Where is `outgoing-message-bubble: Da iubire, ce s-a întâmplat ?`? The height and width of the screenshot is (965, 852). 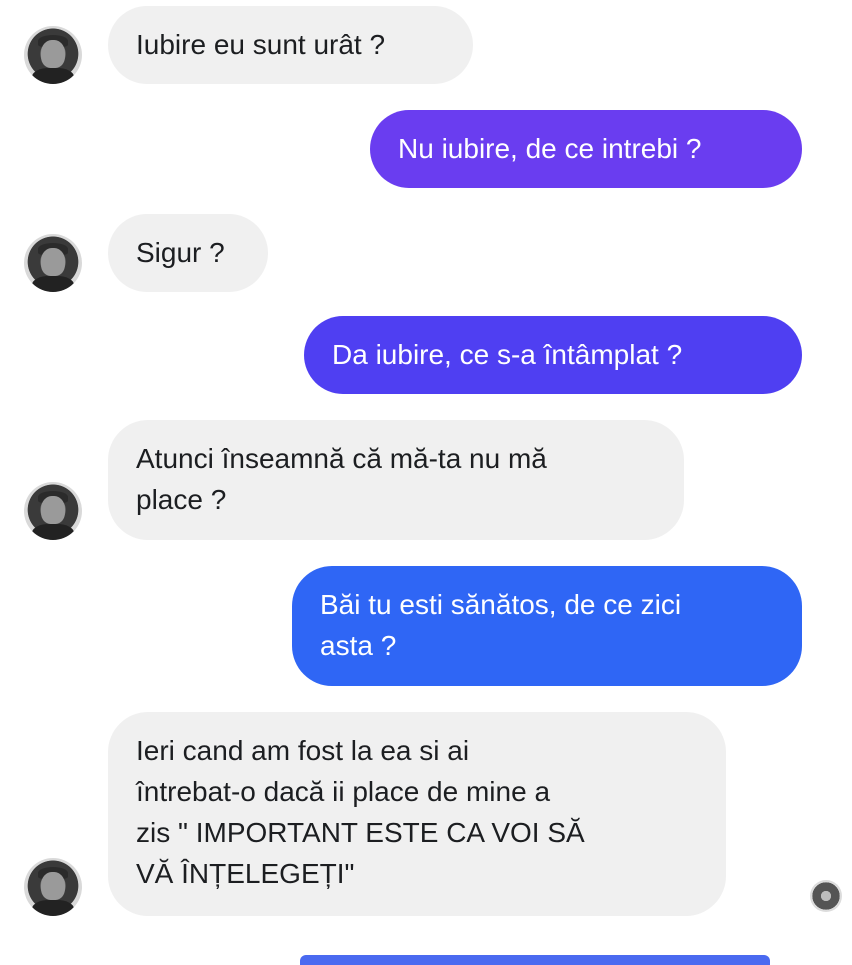 outgoing-message-bubble: Da iubire, ce s-a întâmplat ? is located at coordinates (553, 355).